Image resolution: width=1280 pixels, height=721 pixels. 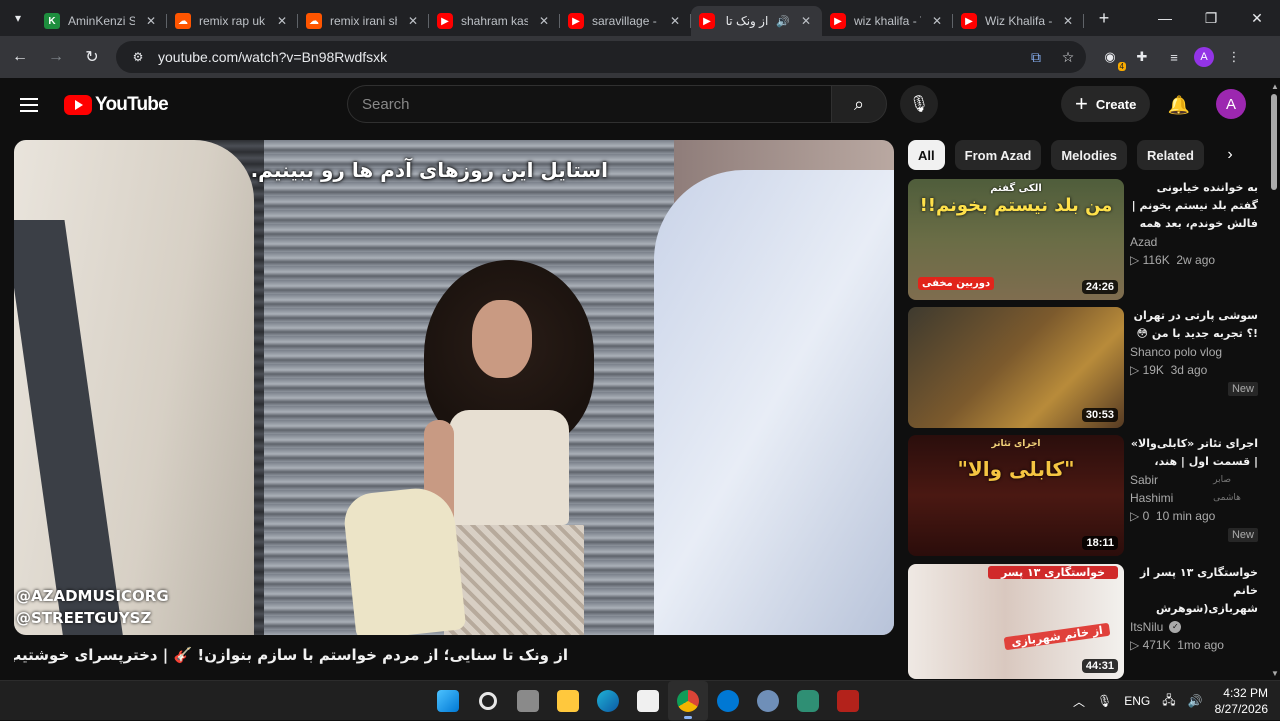 I want to click on channel-name-alt: صابر هاشمی, so click(x=1227, y=489).